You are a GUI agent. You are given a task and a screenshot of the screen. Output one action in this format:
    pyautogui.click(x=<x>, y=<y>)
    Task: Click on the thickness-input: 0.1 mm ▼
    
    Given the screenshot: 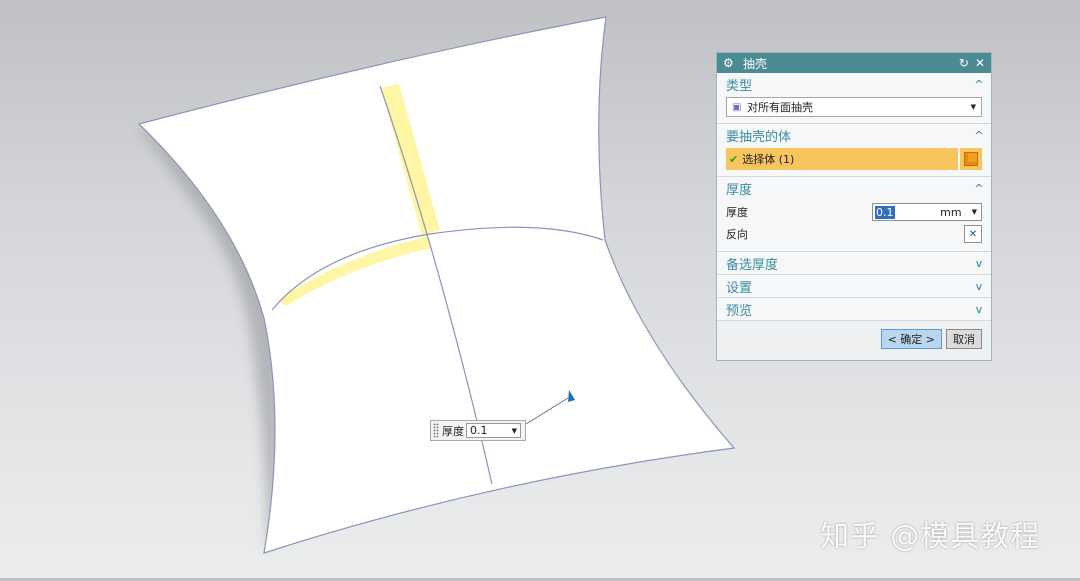 What is the action you would take?
    pyautogui.click(x=927, y=212)
    